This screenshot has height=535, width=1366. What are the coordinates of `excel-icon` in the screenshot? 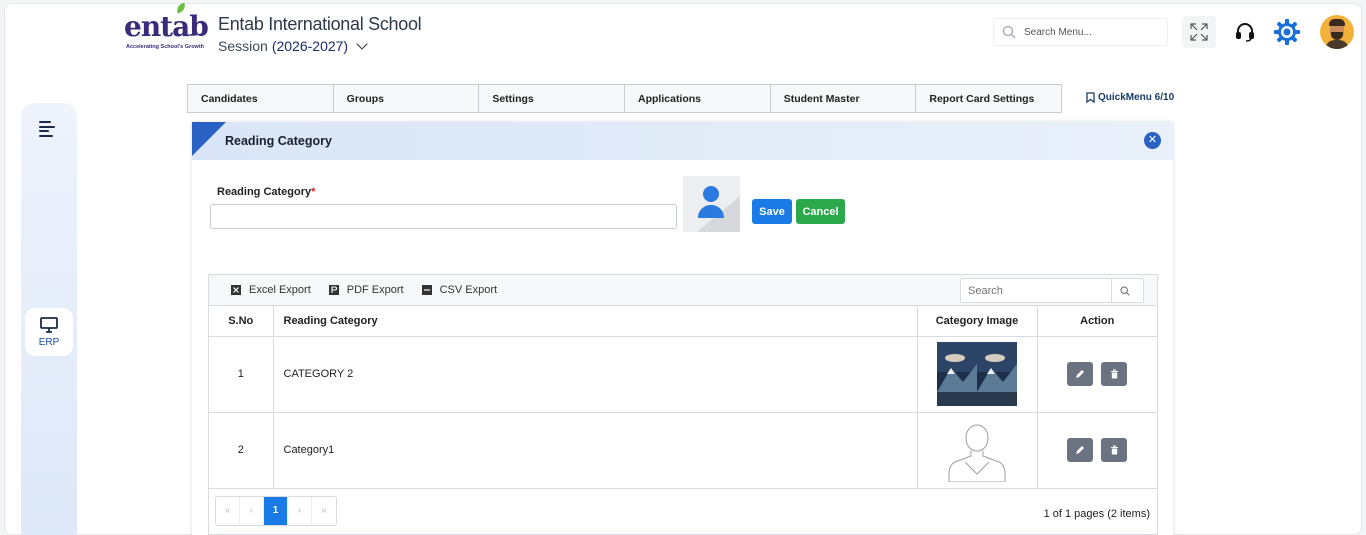 It's located at (236, 290).